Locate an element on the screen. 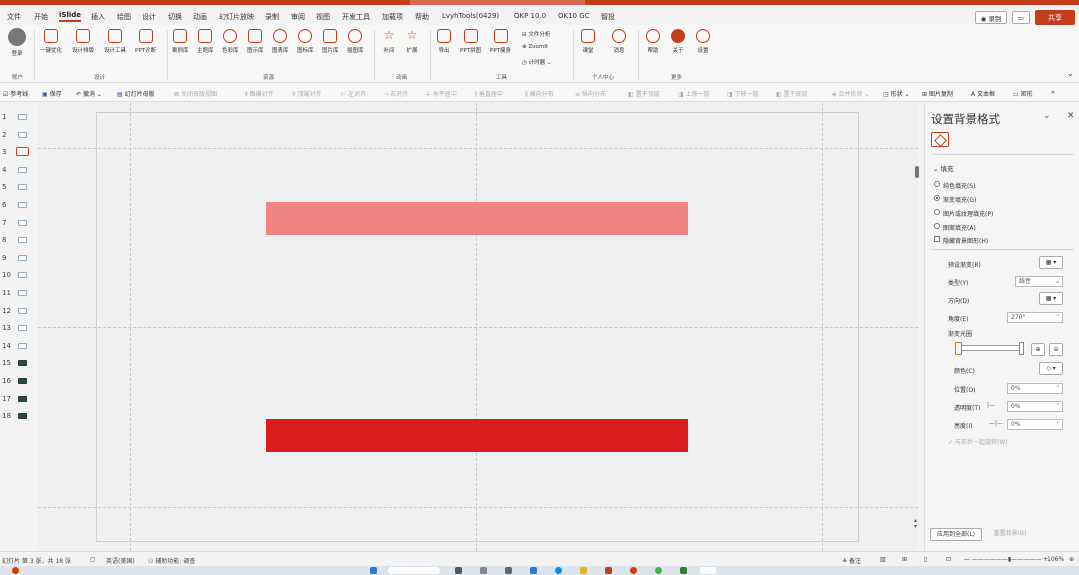 The image size is (1079, 575). undo-button: ↶ 撤消 ⌄ is located at coordinates (89, 93).